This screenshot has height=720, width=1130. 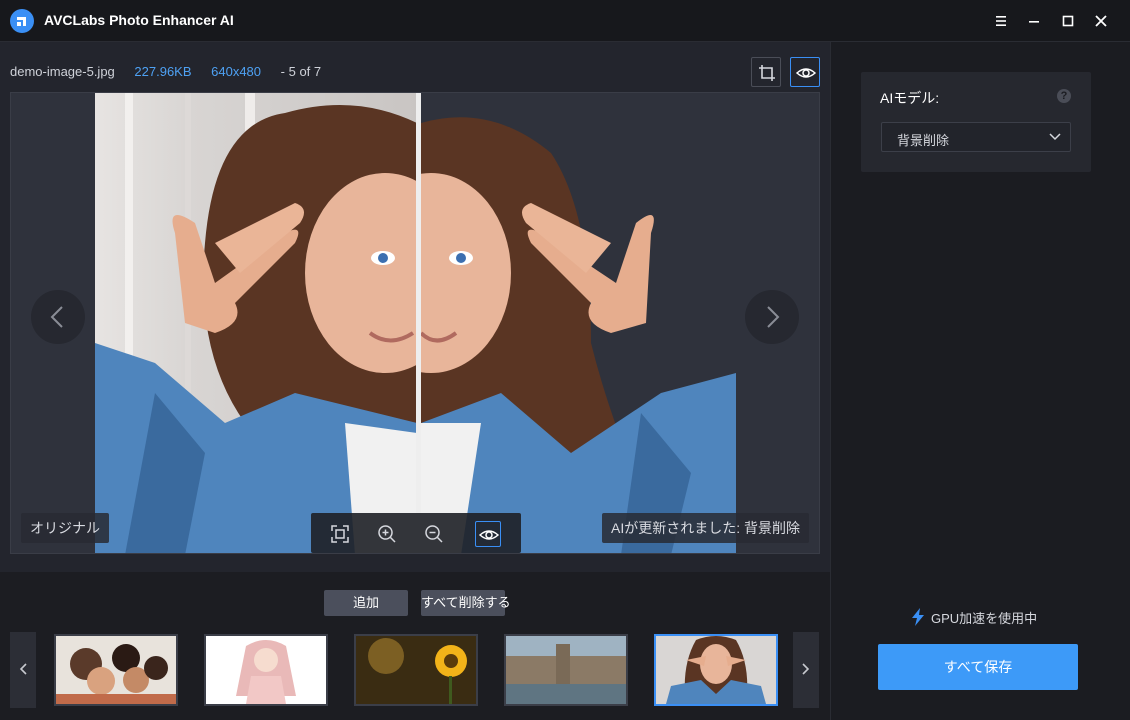 I want to click on crop-button, so click(x=766, y=72).